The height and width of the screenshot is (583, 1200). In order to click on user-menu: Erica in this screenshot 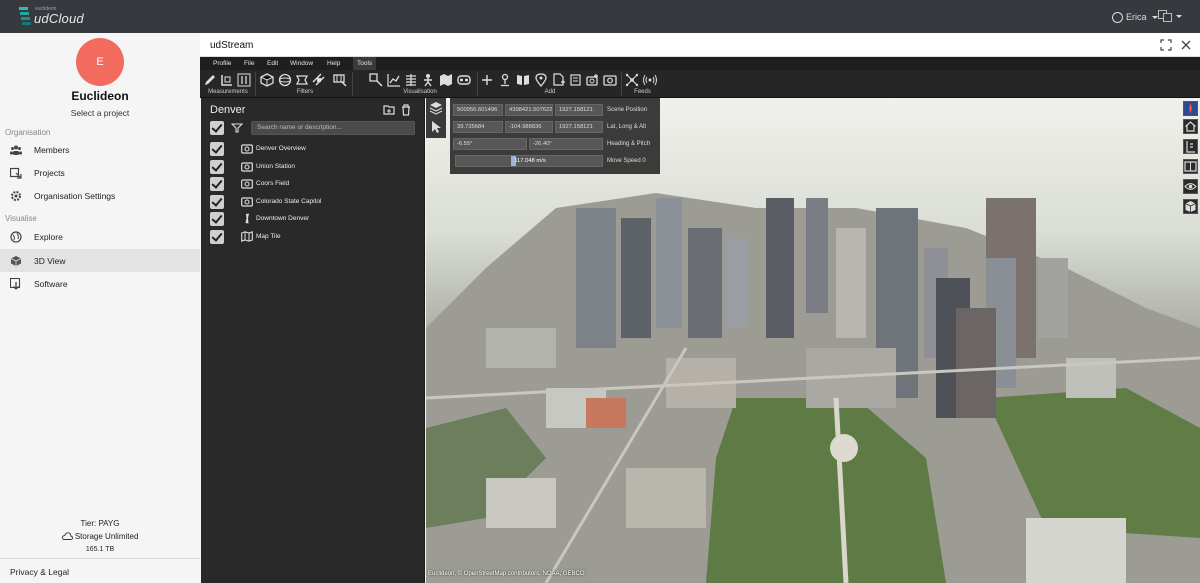, I will do `click(1135, 17)`.